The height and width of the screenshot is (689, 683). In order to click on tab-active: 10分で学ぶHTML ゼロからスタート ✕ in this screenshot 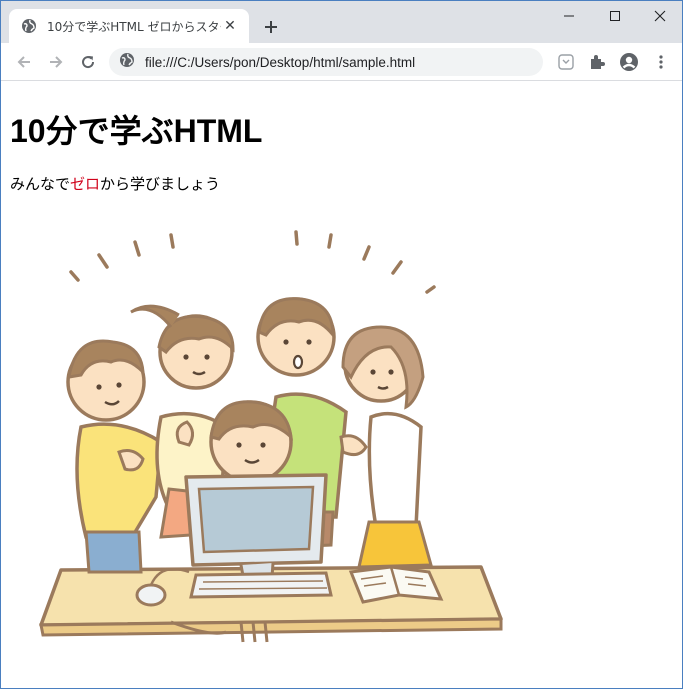, I will do `click(129, 26)`.